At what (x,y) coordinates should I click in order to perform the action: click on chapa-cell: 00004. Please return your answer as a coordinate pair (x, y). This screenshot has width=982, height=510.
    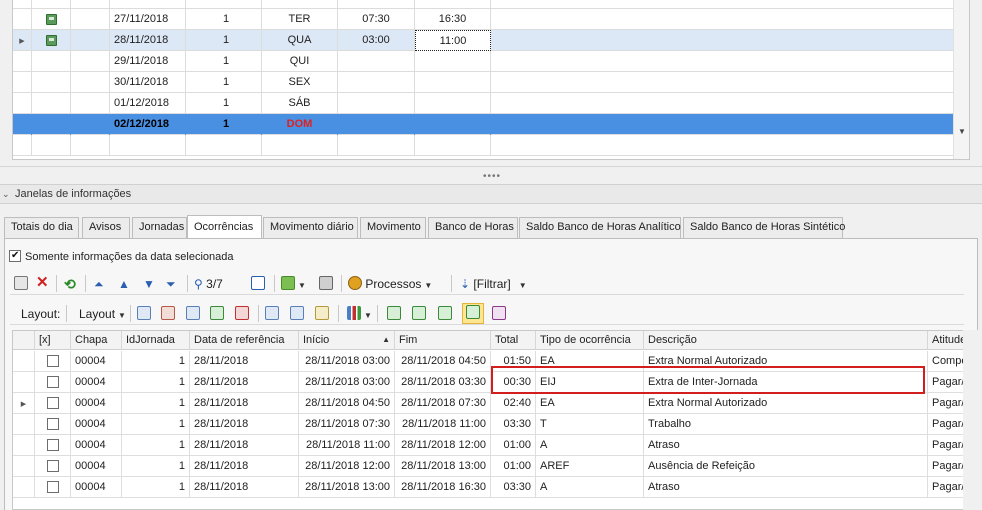
    Looking at the image, I should click on (96, 466).